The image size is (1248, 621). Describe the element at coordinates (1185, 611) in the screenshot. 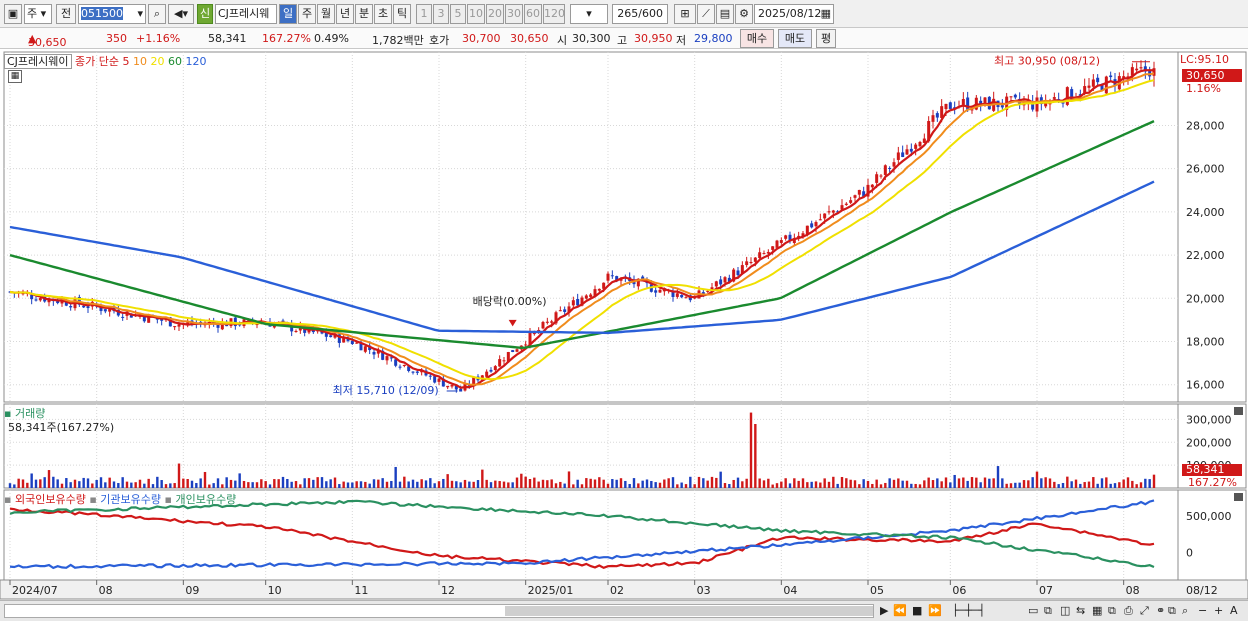

I see `zoom-icon: ⌕` at that location.